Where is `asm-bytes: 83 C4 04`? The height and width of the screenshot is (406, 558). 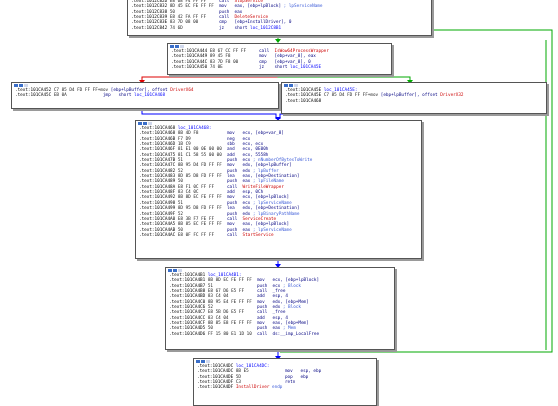
asm-bytes: 83 C4 04 is located at coordinates (232, 318).